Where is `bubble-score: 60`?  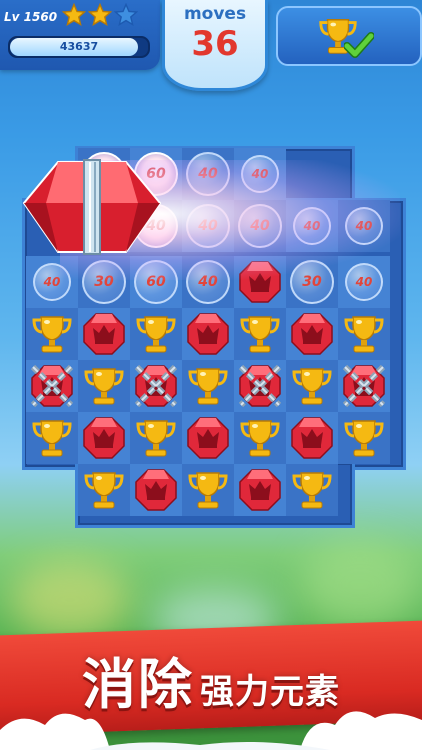
bubble-score: 60 is located at coordinates (156, 282).